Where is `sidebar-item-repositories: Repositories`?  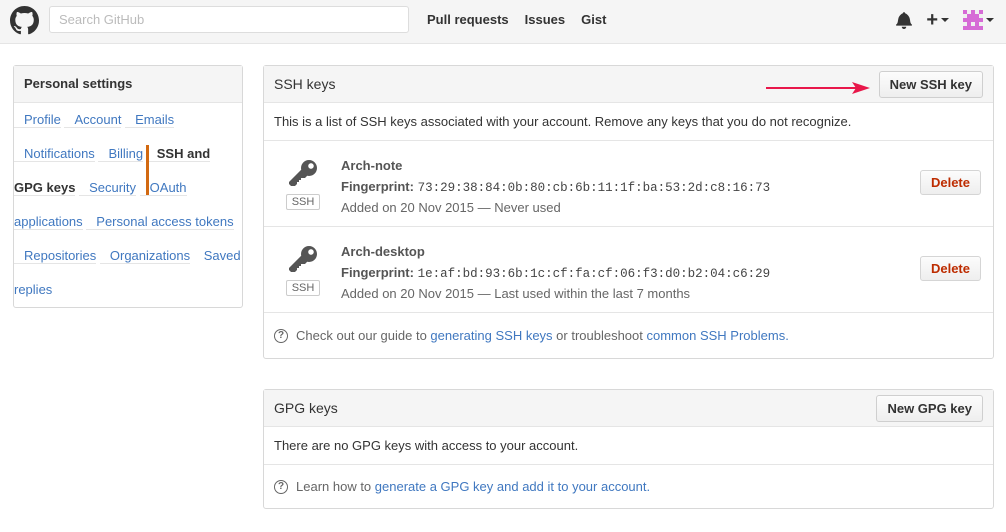
sidebar-item-repositories: Repositories is located at coordinates (55, 256).